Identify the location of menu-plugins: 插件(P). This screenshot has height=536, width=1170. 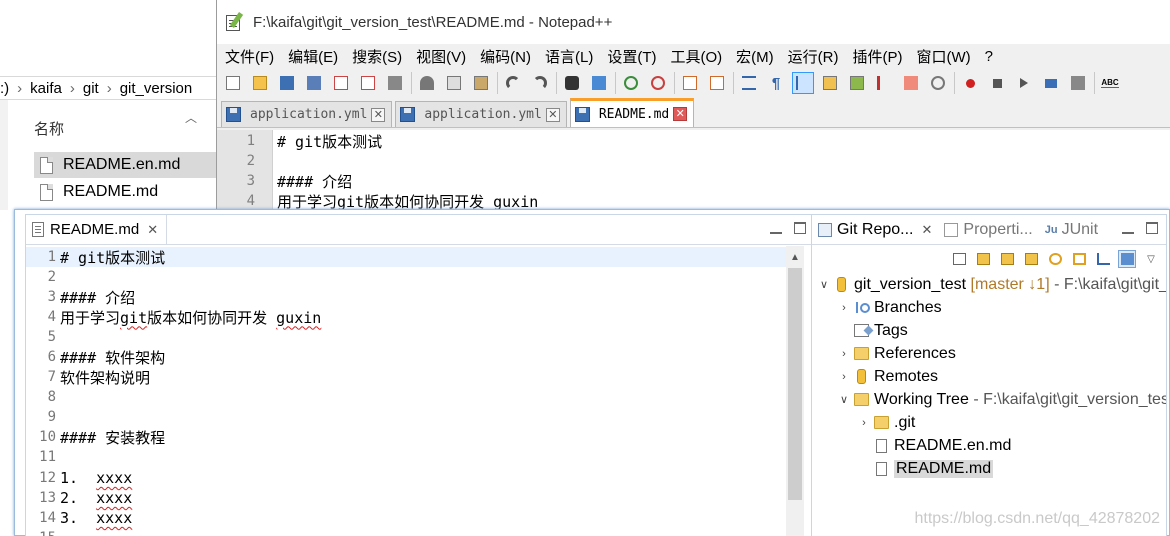
(877, 56).